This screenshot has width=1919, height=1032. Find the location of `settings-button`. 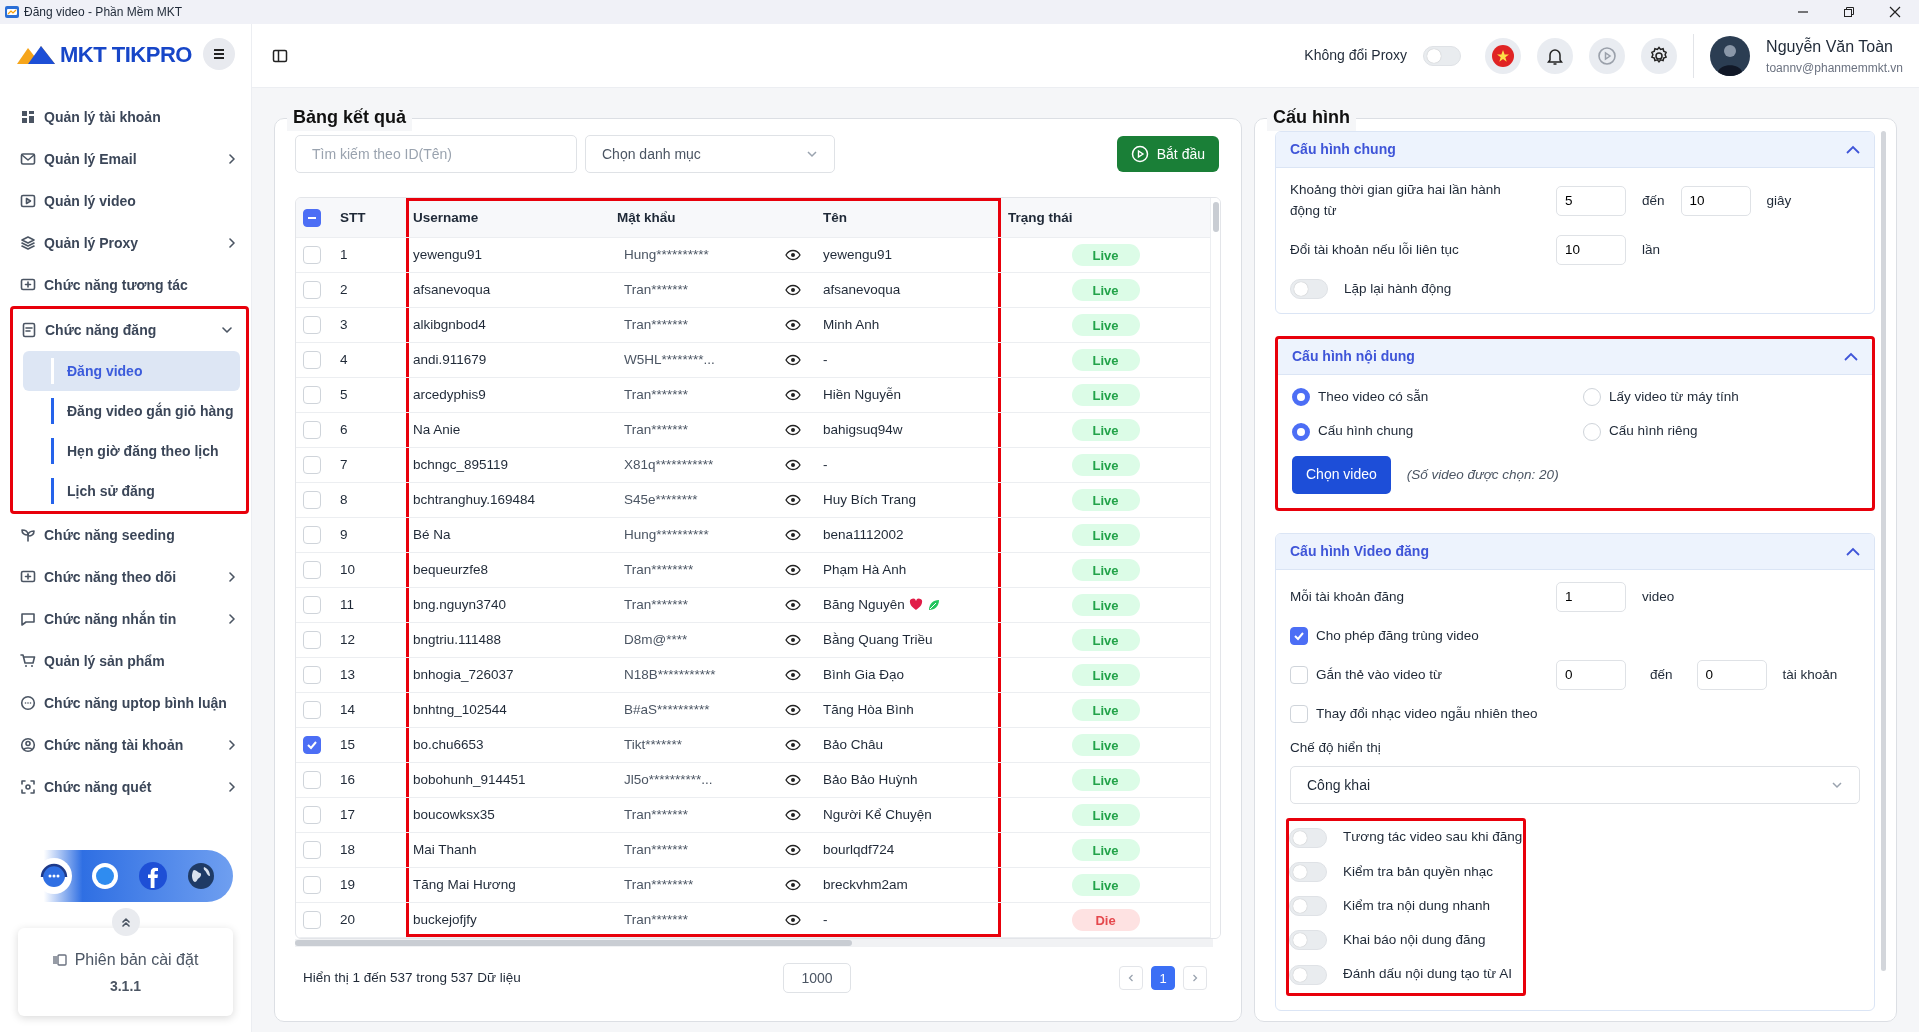

settings-button is located at coordinates (1659, 55).